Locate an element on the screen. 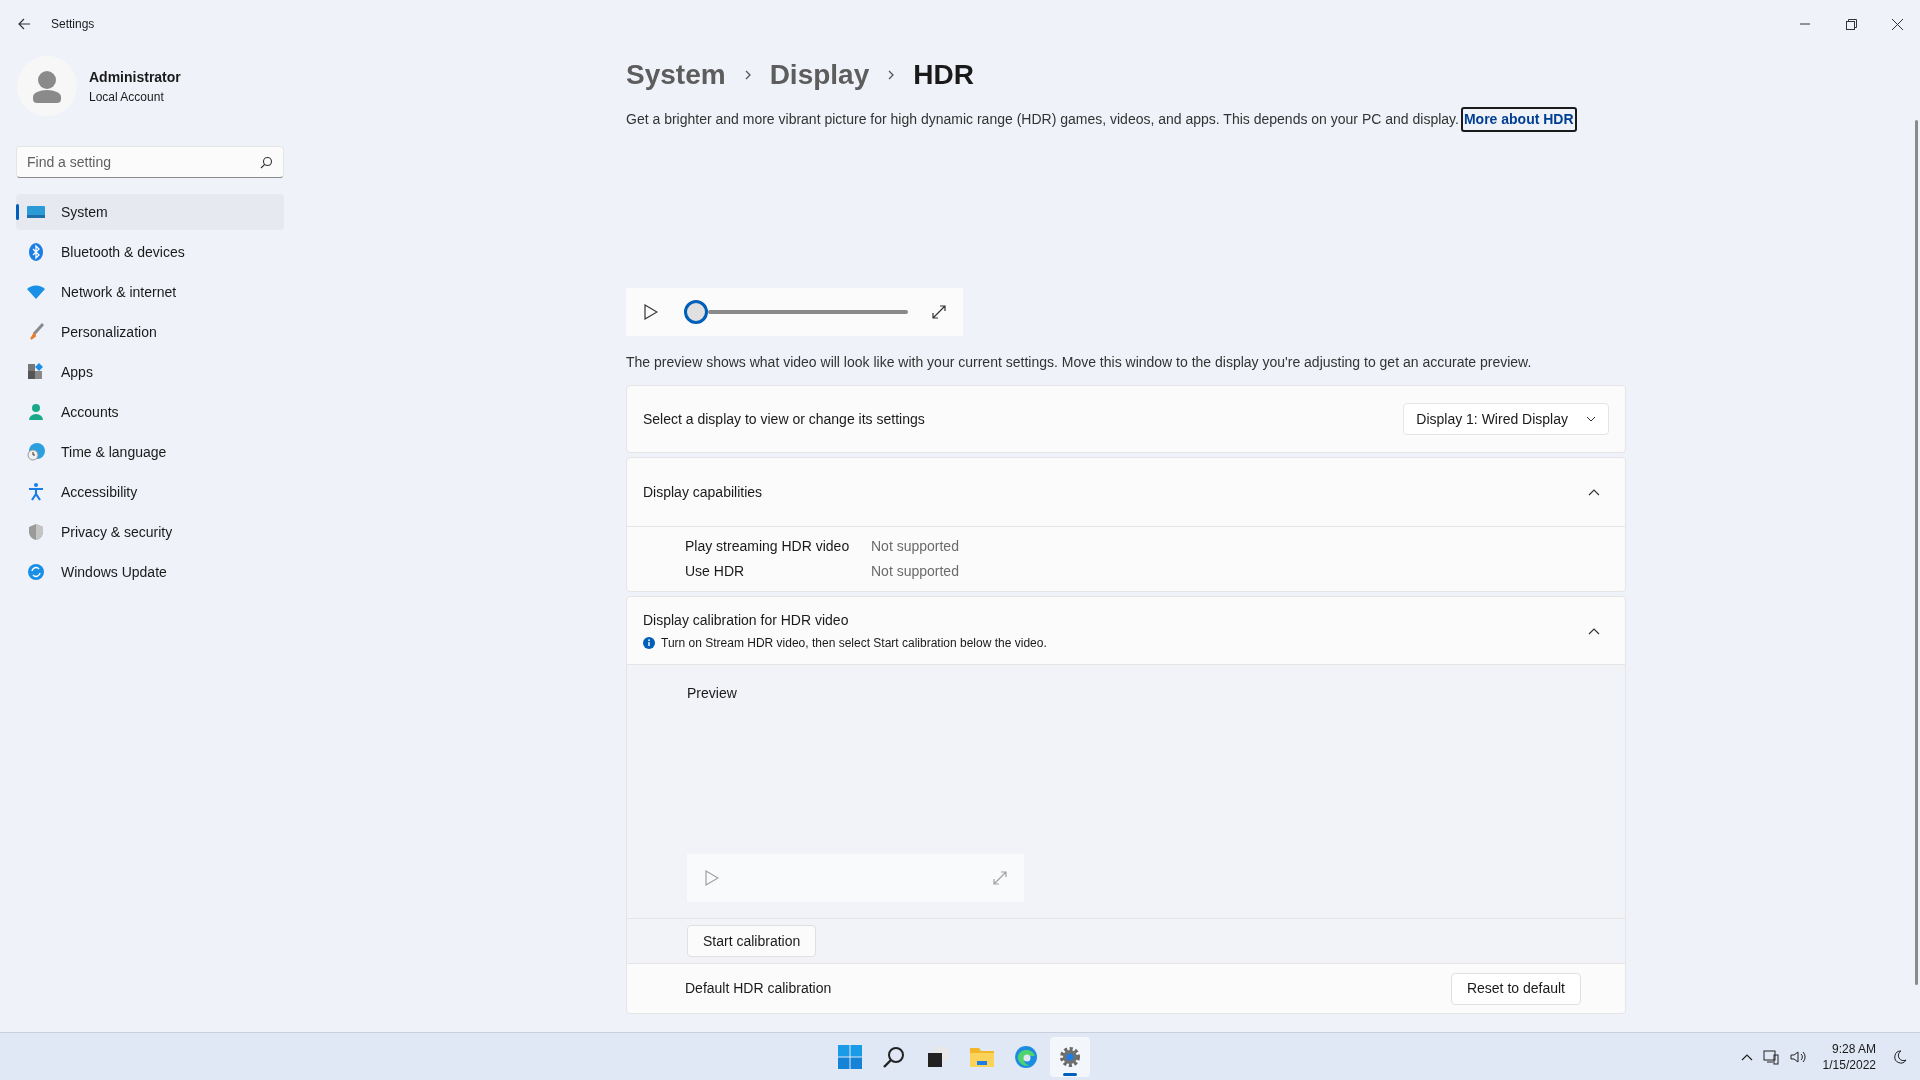  more-about-link: More about HDR is located at coordinates (1518, 119).